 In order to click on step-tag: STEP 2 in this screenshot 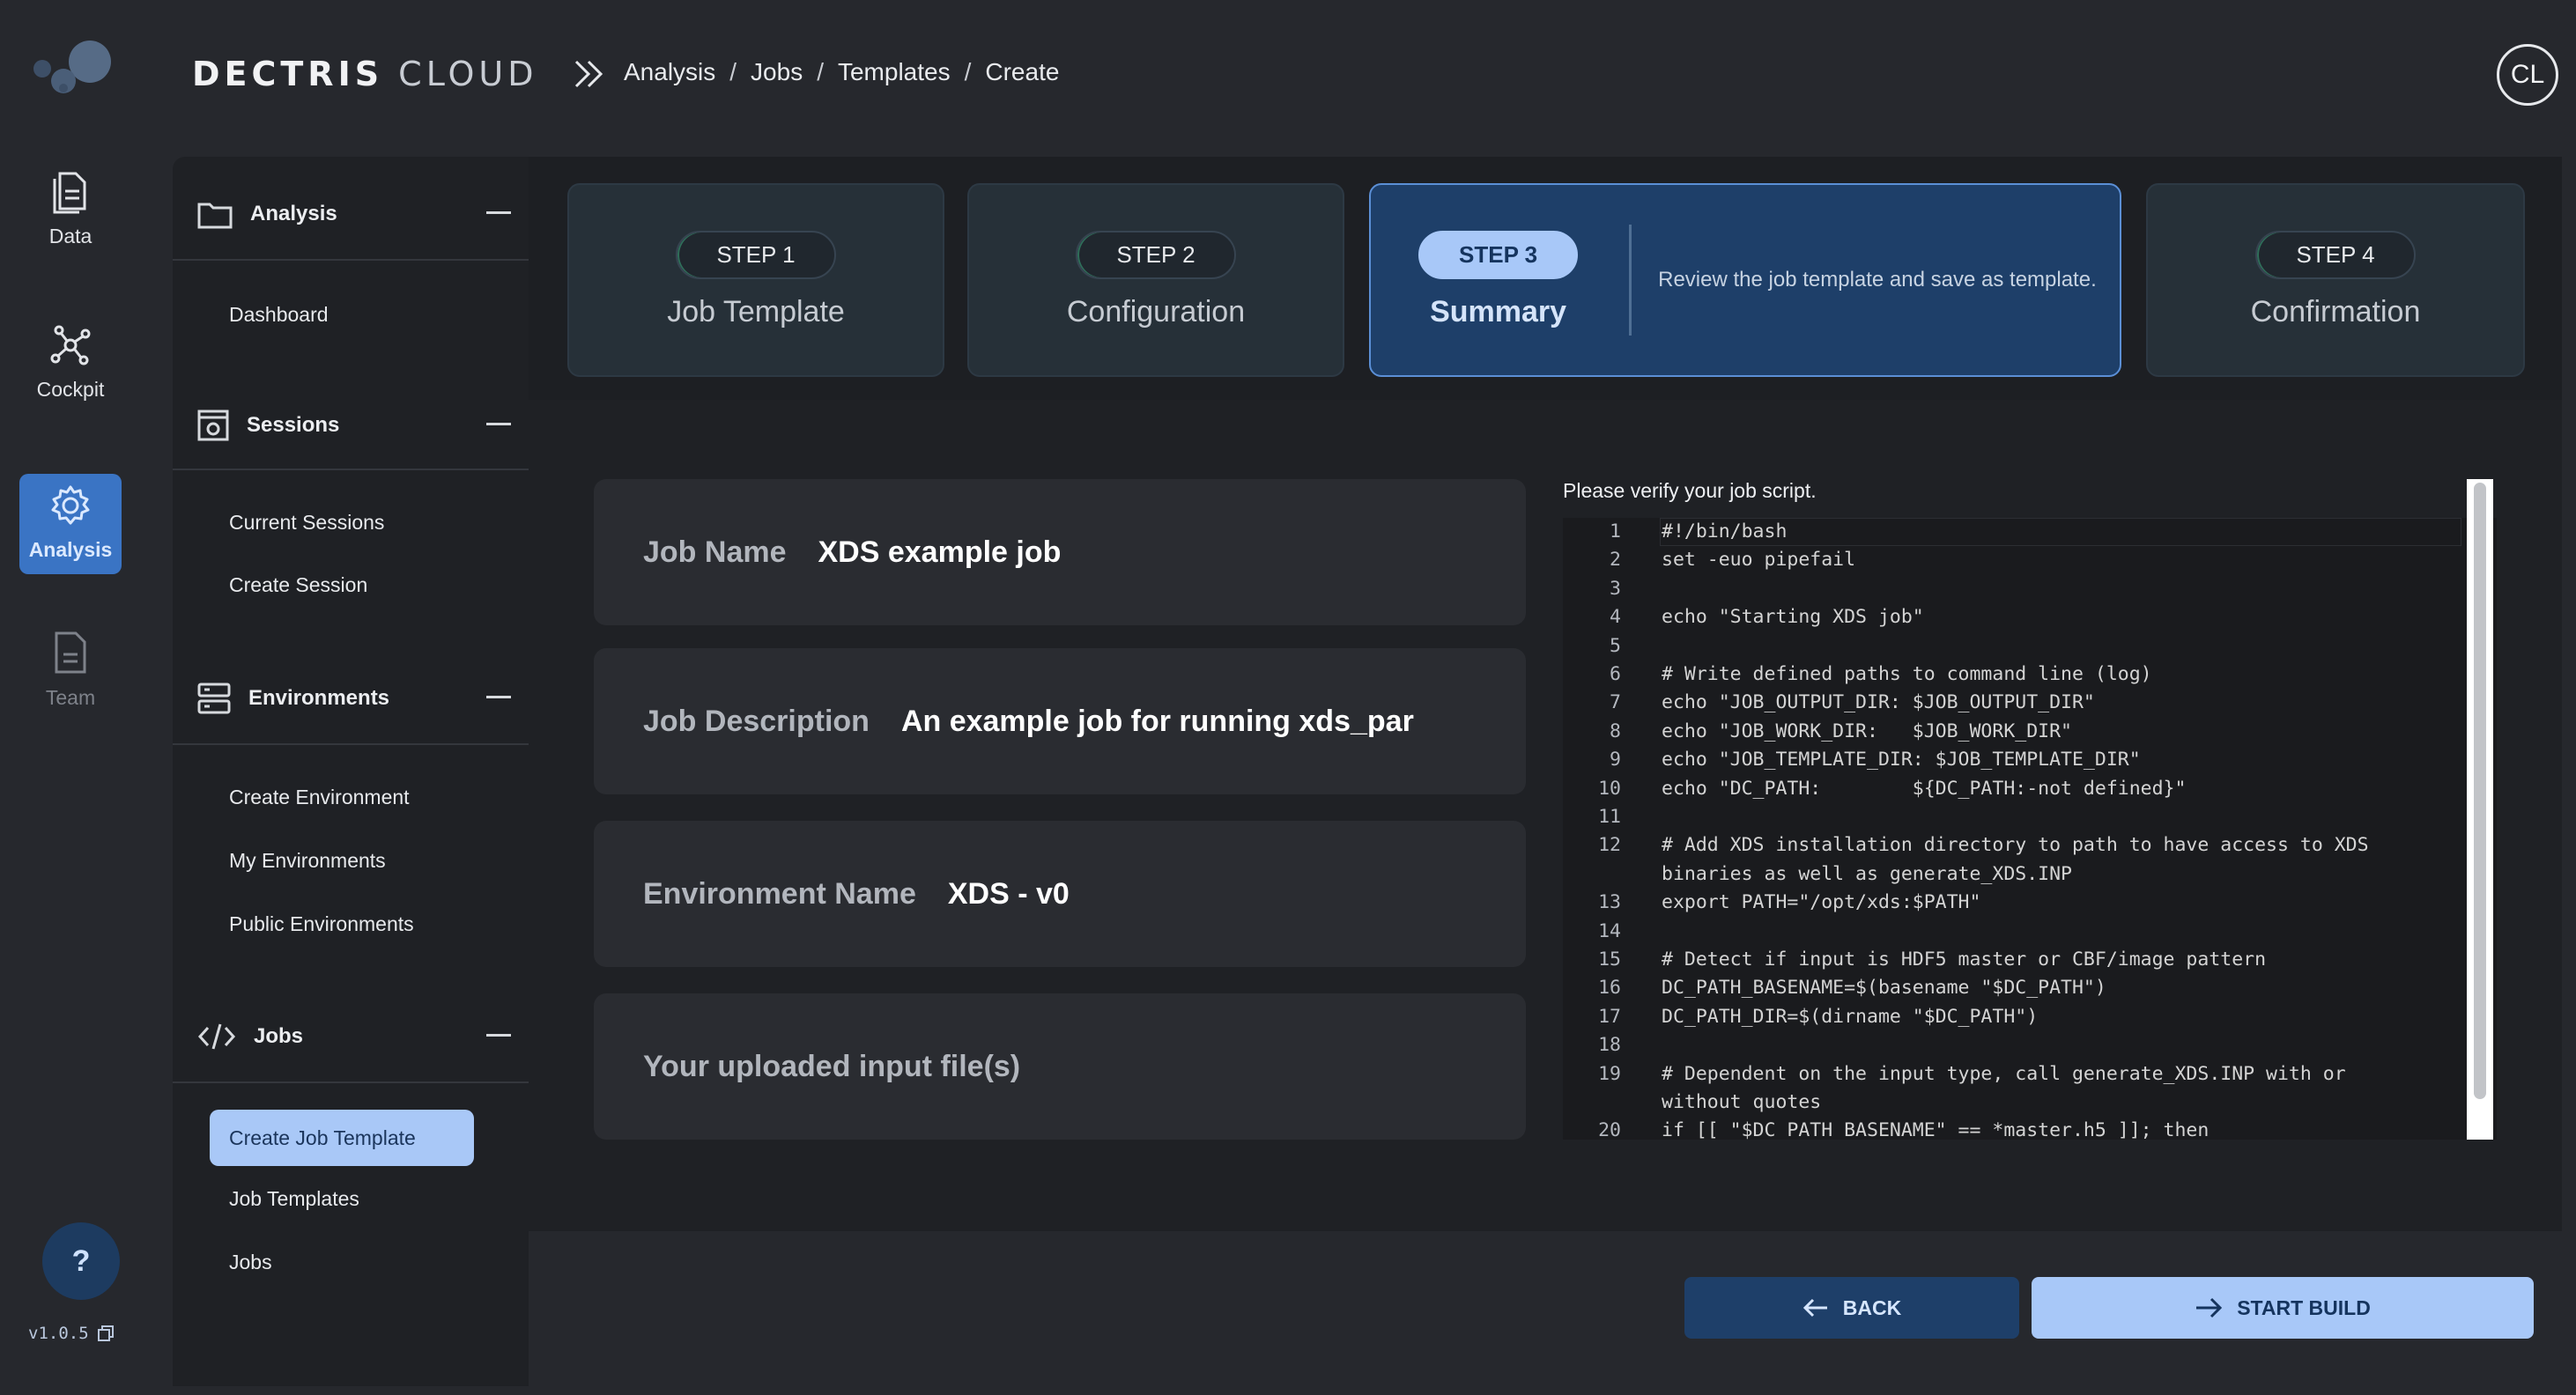, I will do `click(1156, 255)`.